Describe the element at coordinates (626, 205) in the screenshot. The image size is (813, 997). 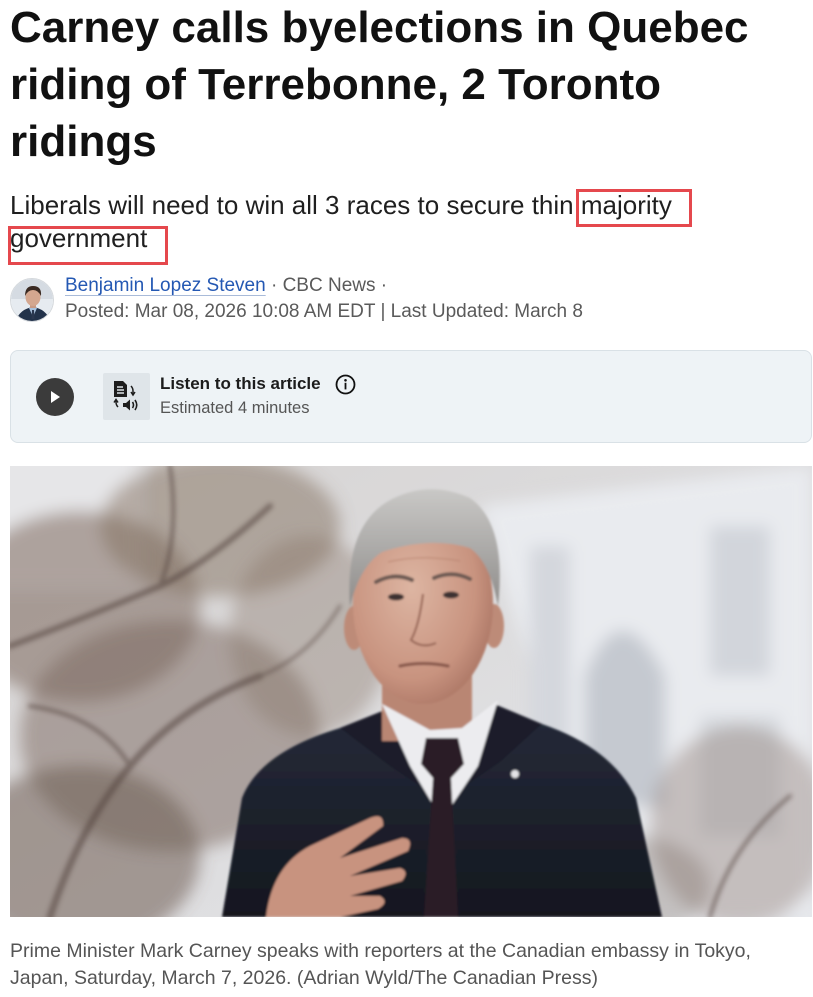
I see `highlighted-word-majority: majority` at that location.